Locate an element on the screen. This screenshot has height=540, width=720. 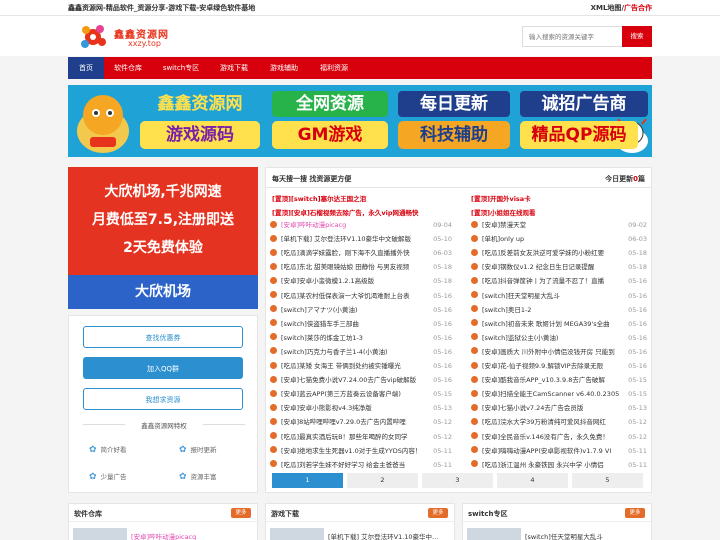
list-item: [安卓]酷我音乐APP_v10.3.9.8去广告破解 05-15 is located at coordinates (559, 380).